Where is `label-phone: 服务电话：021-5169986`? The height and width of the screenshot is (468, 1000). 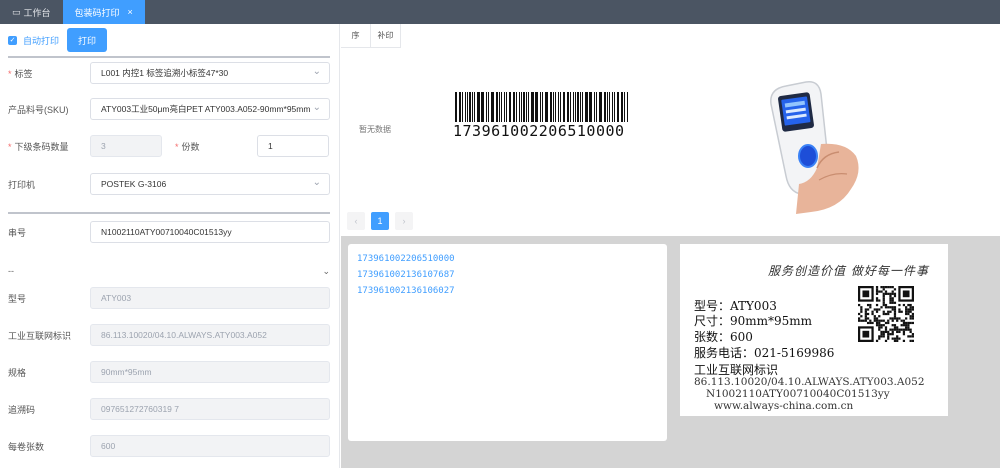
label-phone: 服务电话：021-5169986 is located at coordinates (764, 353).